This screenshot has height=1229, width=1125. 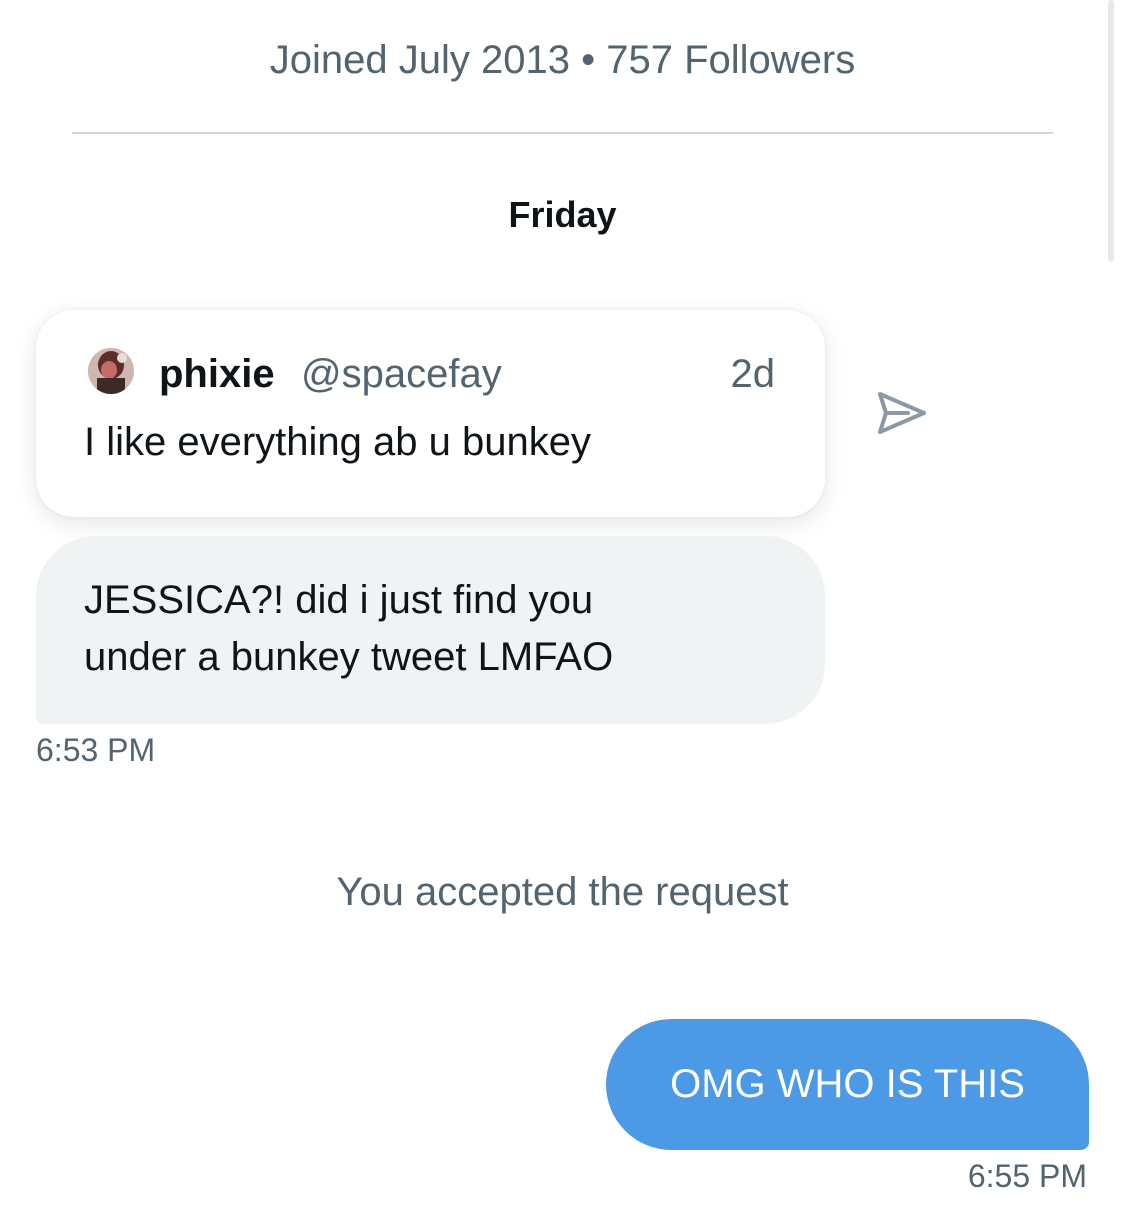 I want to click on tweet-author-handle: @spacefay, so click(x=401, y=374).